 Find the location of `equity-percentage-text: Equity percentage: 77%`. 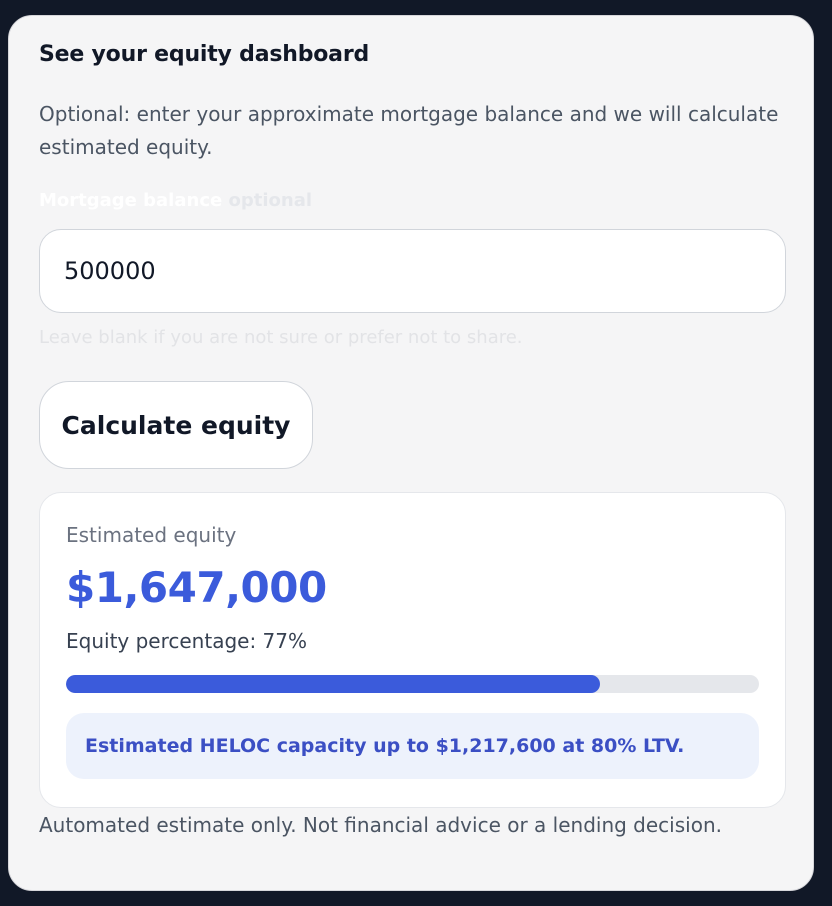

equity-percentage-text: Equity percentage: 77% is located at coordinates (187, 641).